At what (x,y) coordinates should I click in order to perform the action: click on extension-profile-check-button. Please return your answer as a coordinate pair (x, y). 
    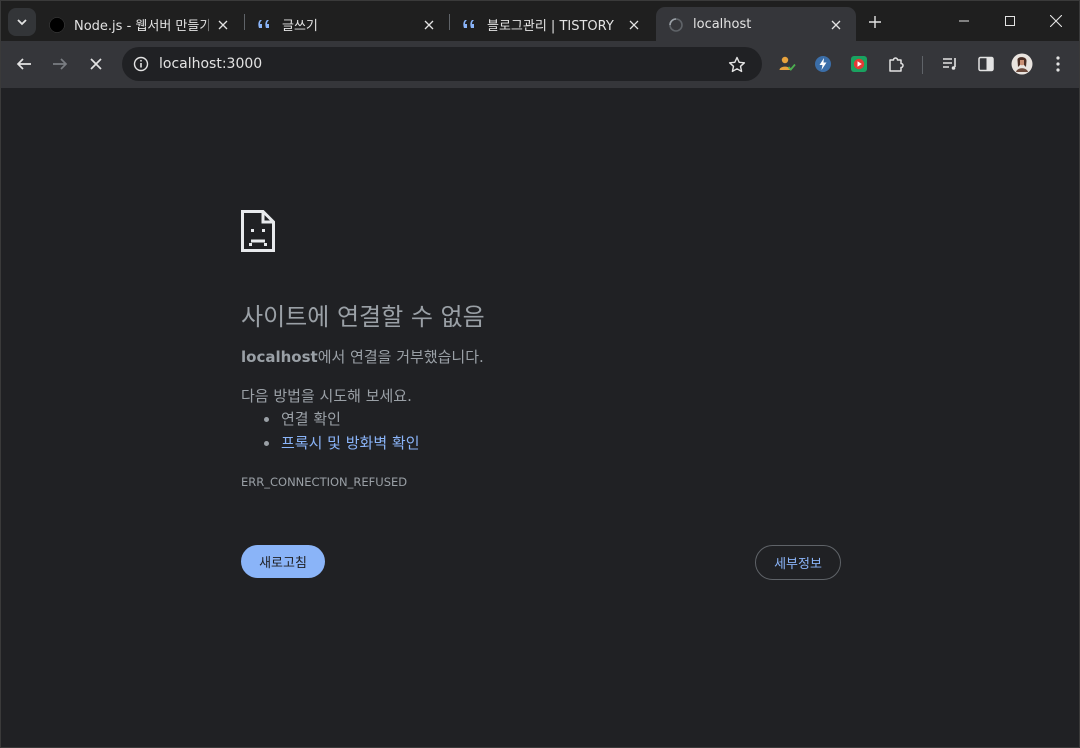
    Looking at the image, I should click on (787, 64).